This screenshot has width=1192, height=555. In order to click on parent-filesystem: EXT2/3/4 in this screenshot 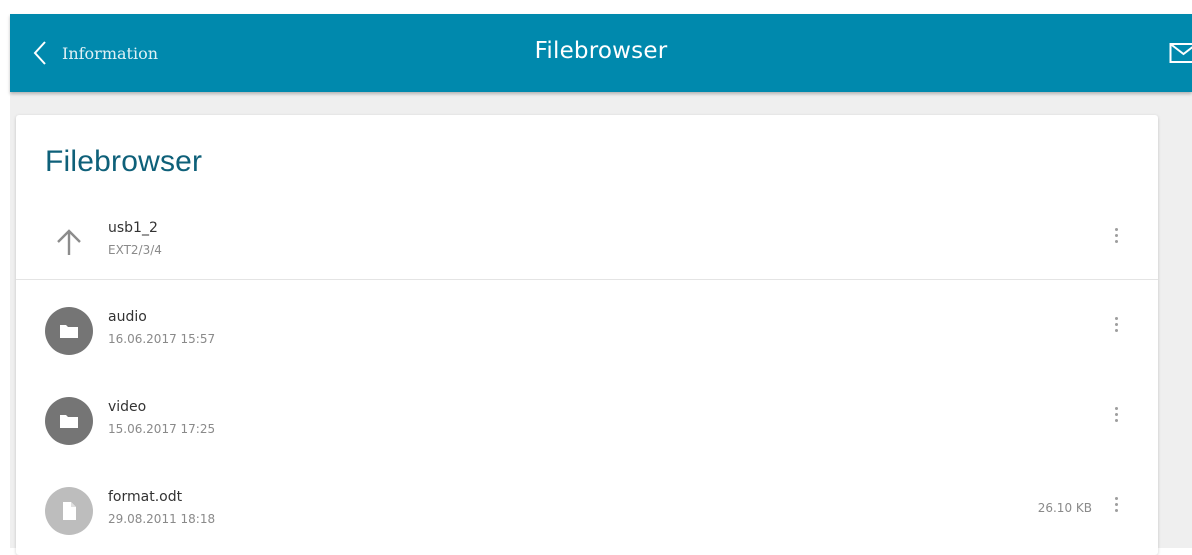, I will do `click(135, 250)`.